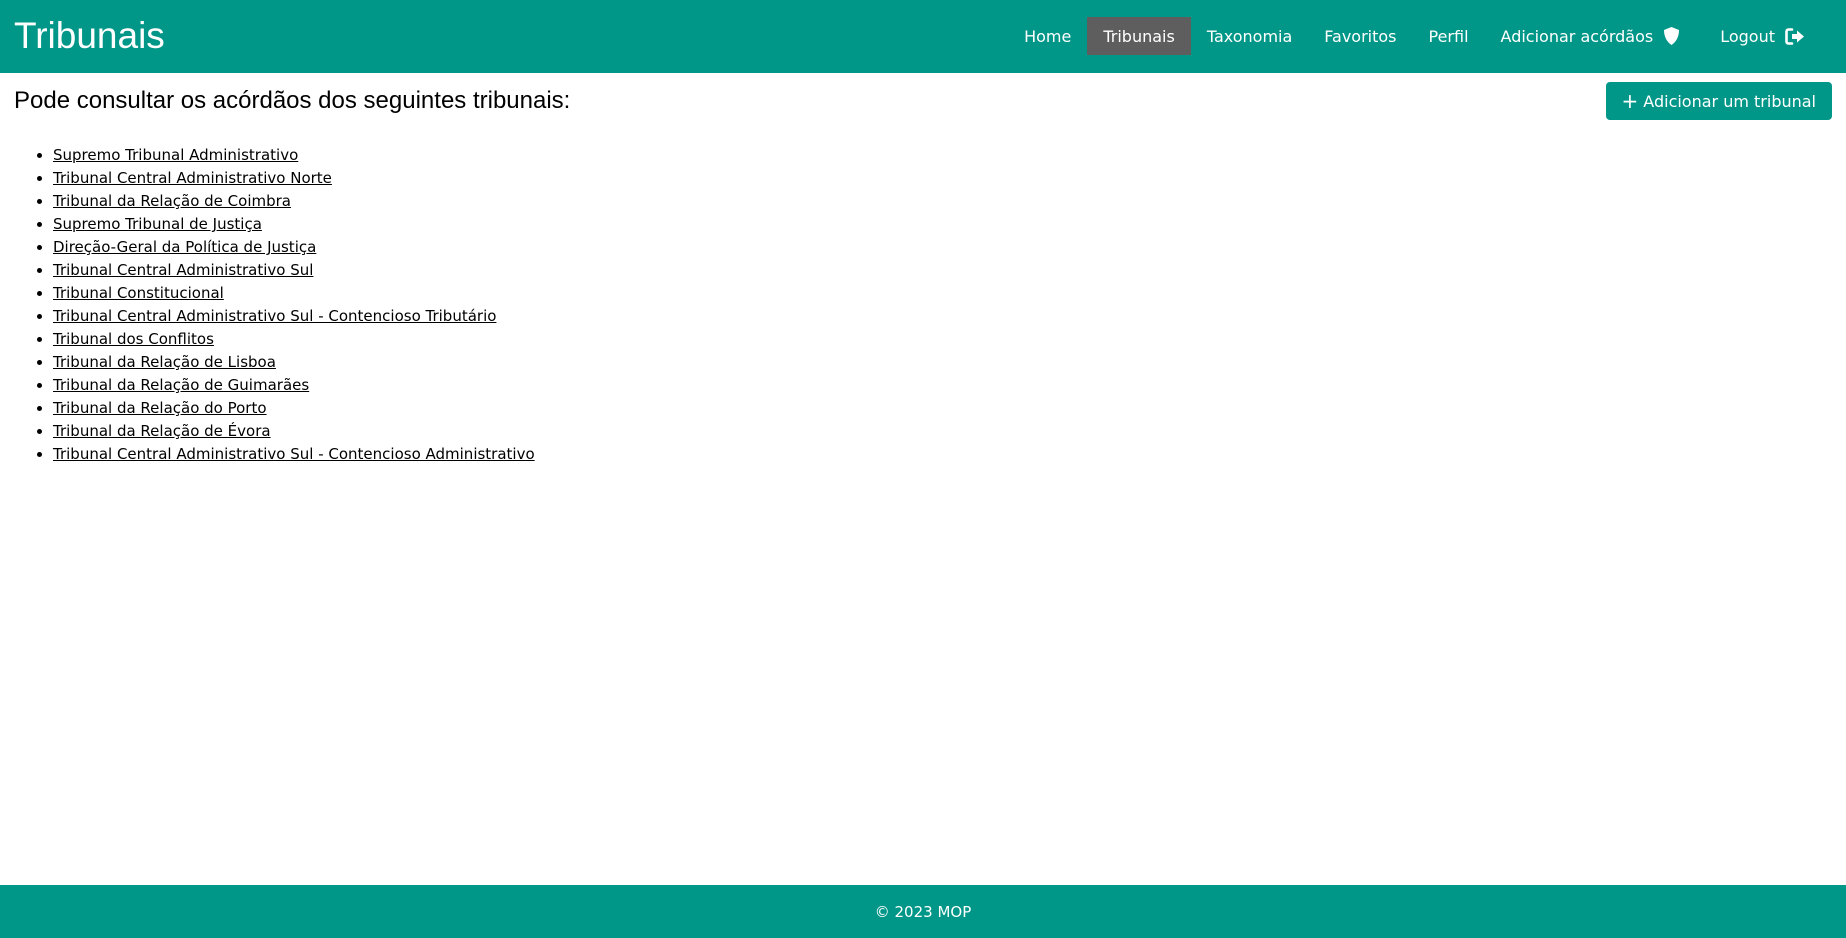  I want to click on footer-copyright: © 2023 MOP, so click(923, 911).